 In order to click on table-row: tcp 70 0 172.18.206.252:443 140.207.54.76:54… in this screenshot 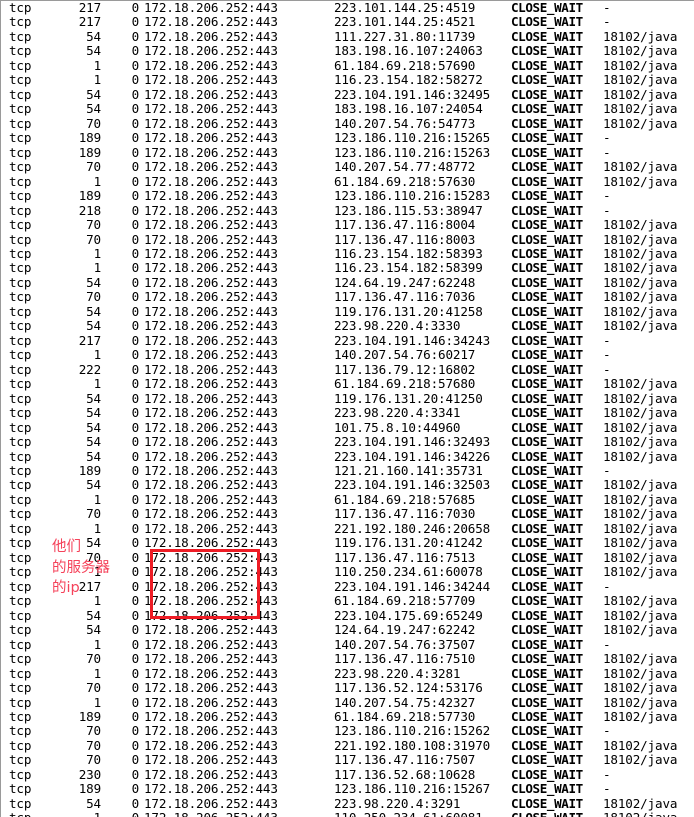, I will do `click(347, 123)`.